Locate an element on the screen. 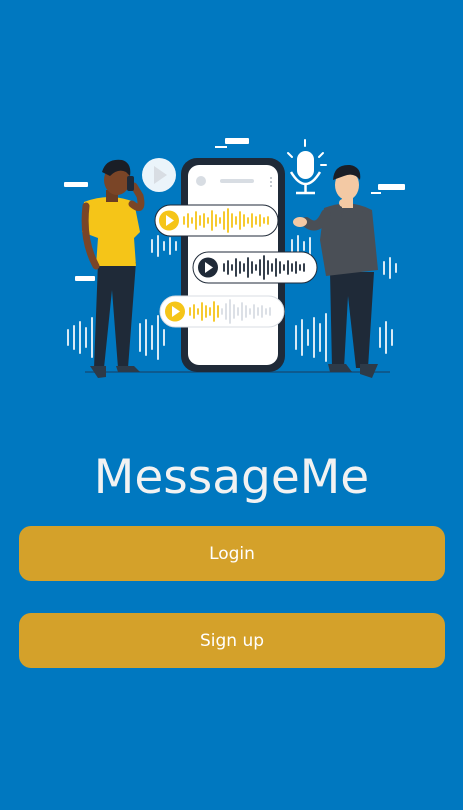  signup-button: Sign up is located at coordinates (232, 640).